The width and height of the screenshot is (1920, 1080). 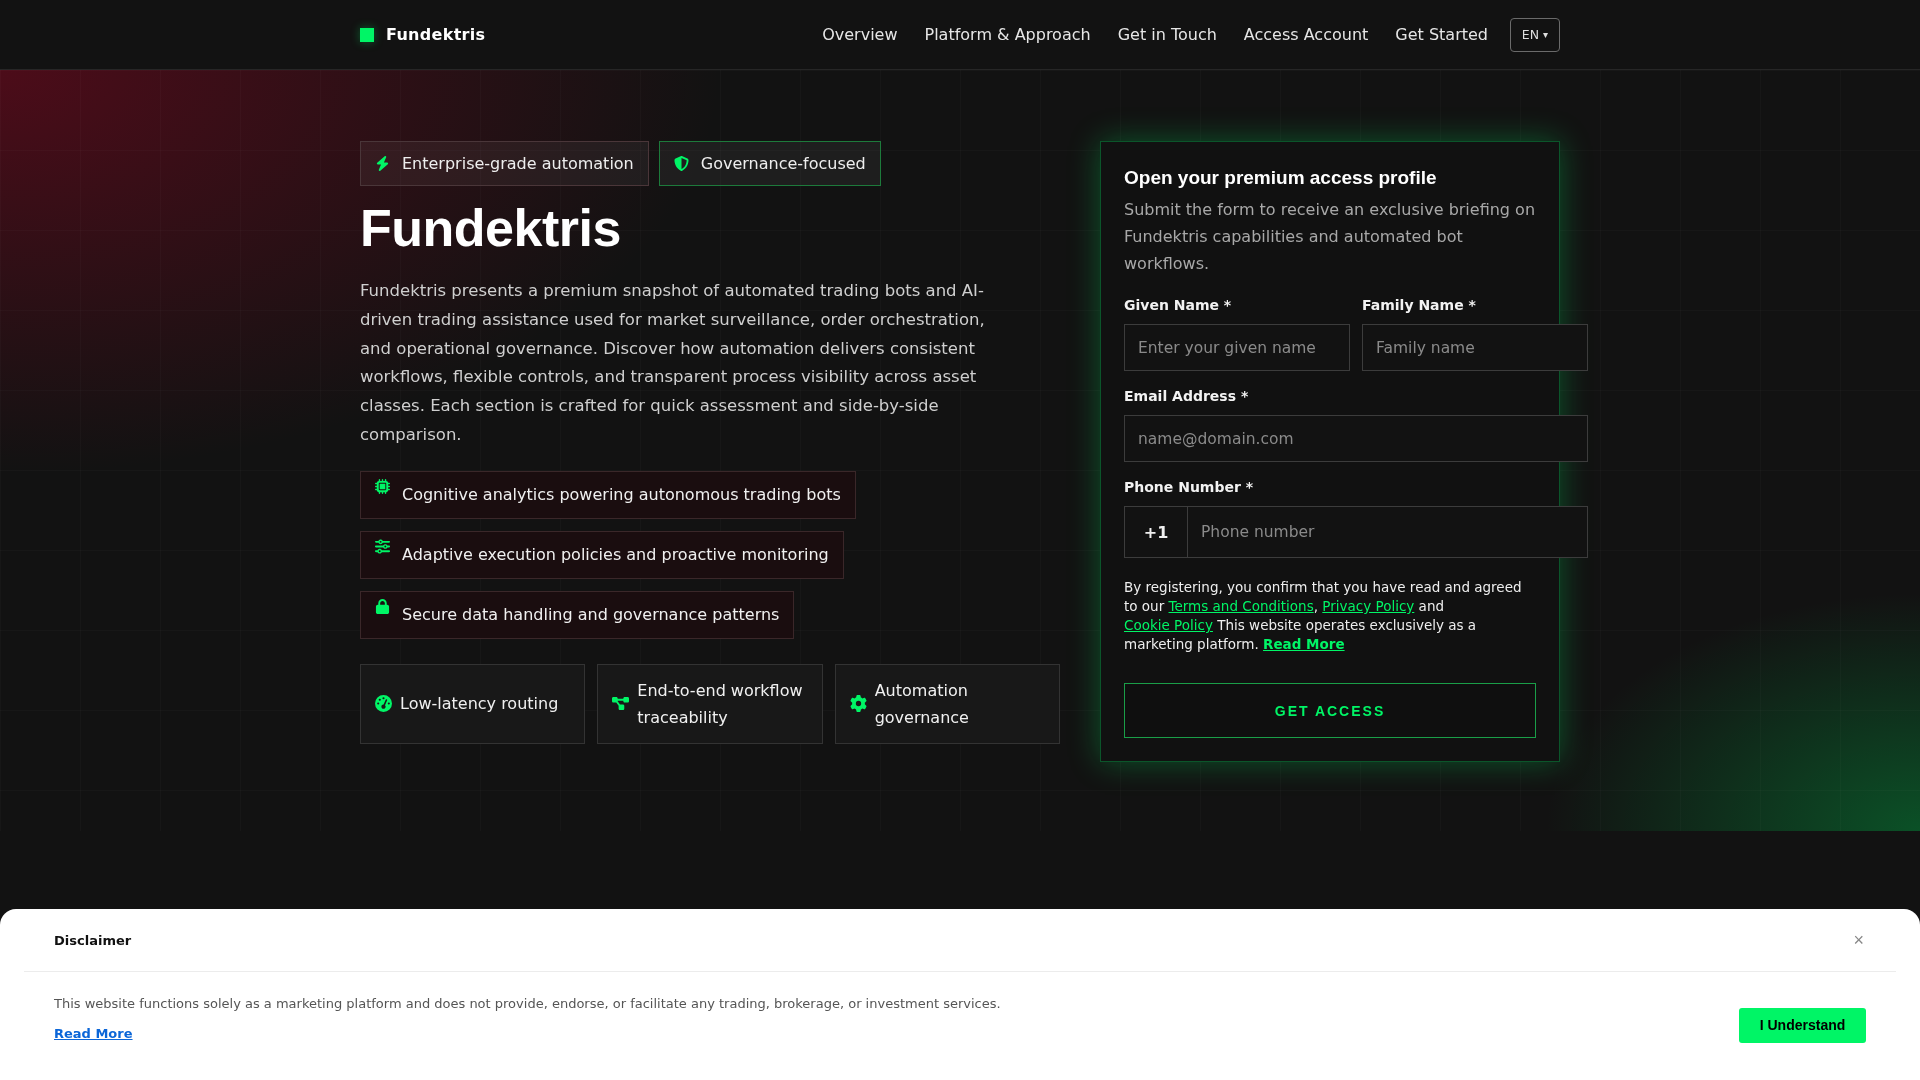 I want to click on disclaimer-text: This website functions solely as a marketing platform and does not provide, endorse, or facilitate any trading, brokerage, or investment services., so click(x=527, y=1004).